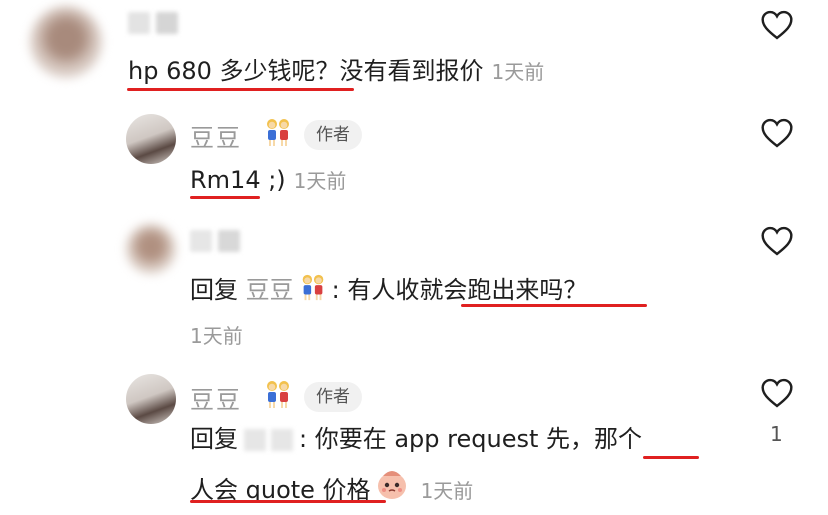 Image resolution: width=828 pixels, height=515 pixels. Describe the element at coordinates (240, 89) in the screenshot. I see `comment-1-underline` at that location.